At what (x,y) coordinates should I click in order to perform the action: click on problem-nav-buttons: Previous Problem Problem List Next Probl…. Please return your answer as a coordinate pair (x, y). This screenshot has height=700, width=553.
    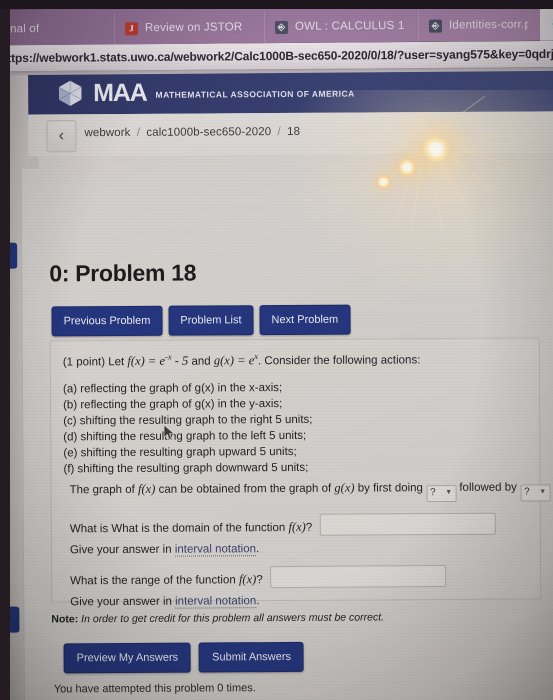
    Looking at the image, I should click on (201, 320).